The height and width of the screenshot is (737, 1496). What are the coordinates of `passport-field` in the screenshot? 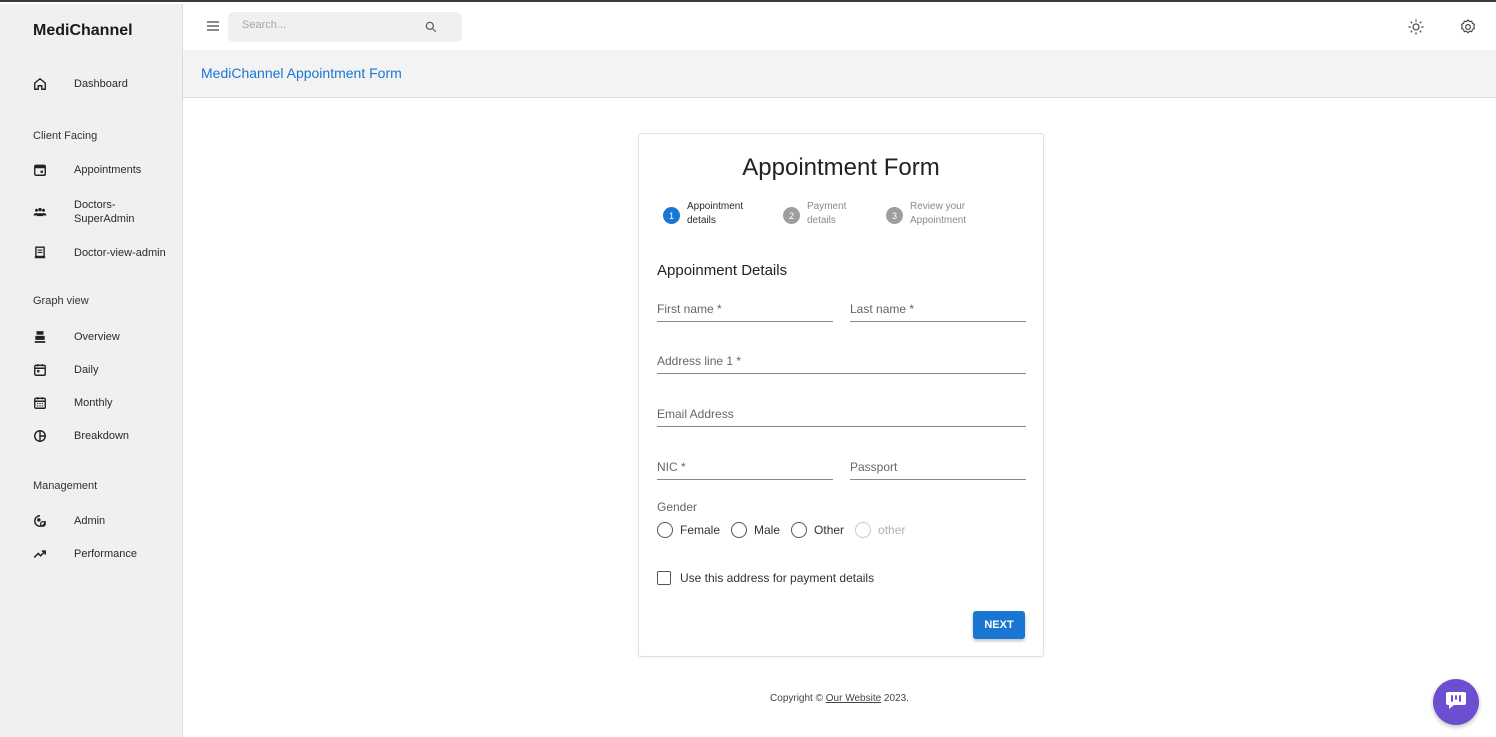 It's located at (938, 466).